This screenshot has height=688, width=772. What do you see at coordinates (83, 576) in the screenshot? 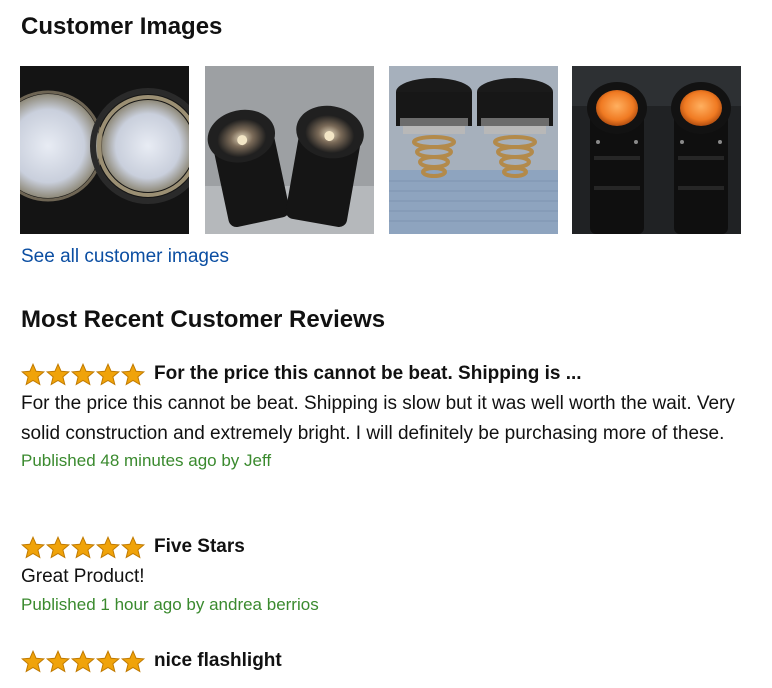
I see `review-body: Great Product!` at bounding box center [83, 576].